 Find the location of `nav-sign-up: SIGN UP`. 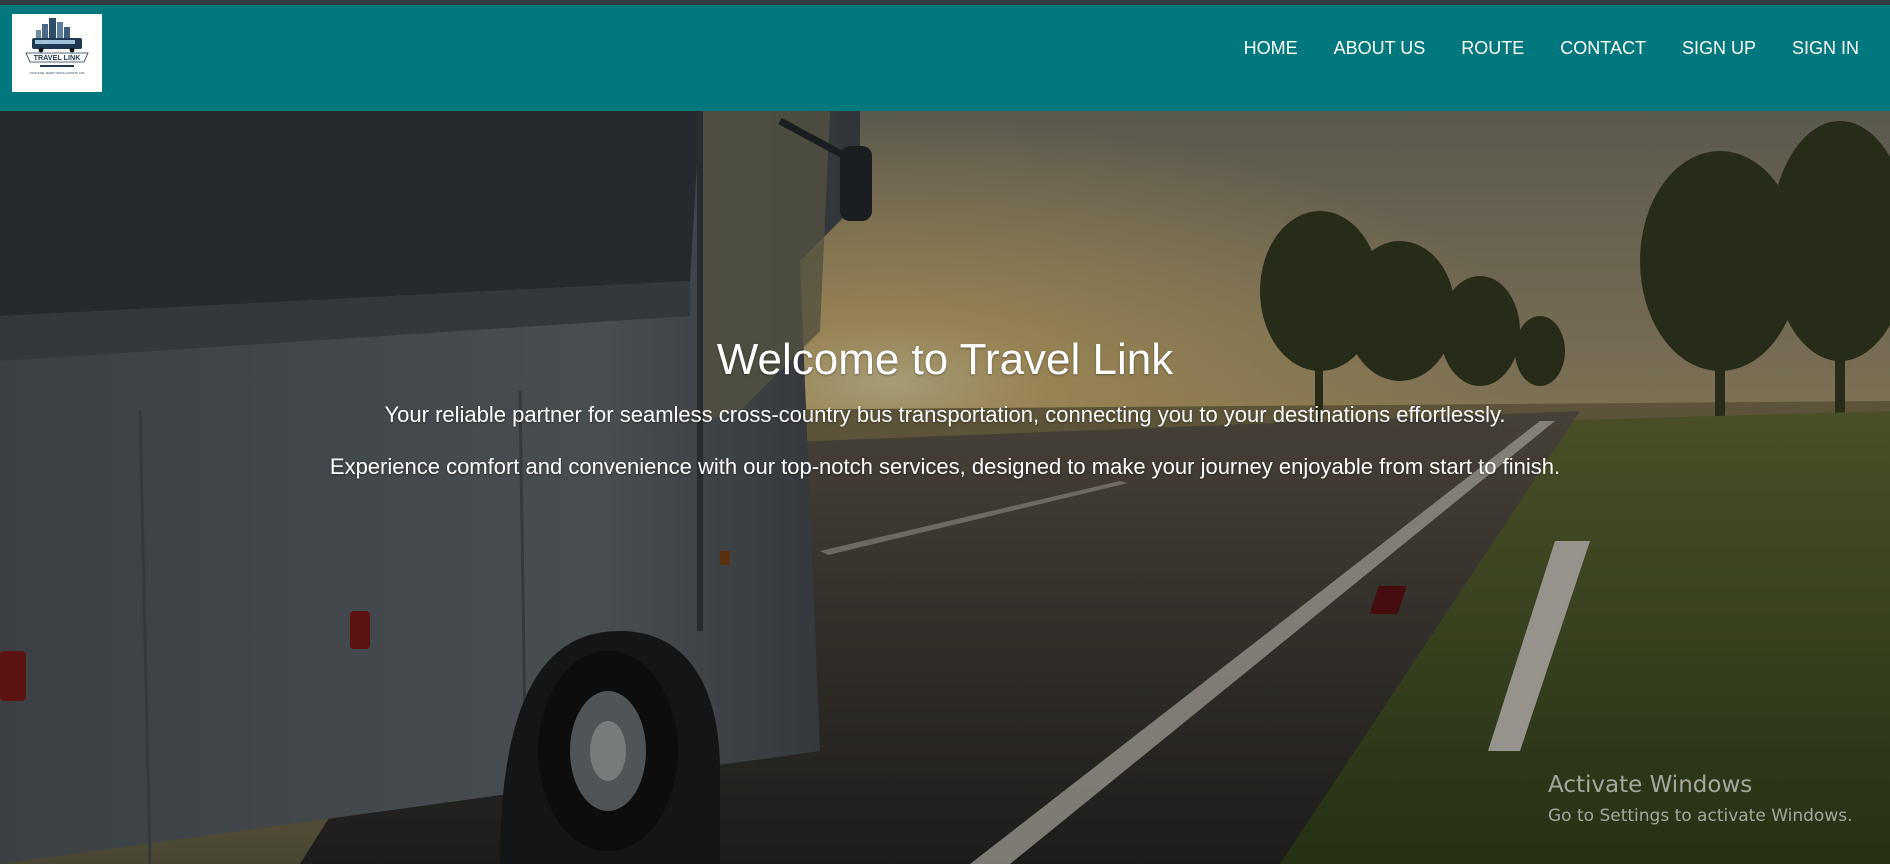

nav-sign-up: SIGN UP is located at coordinates (1719, 48).